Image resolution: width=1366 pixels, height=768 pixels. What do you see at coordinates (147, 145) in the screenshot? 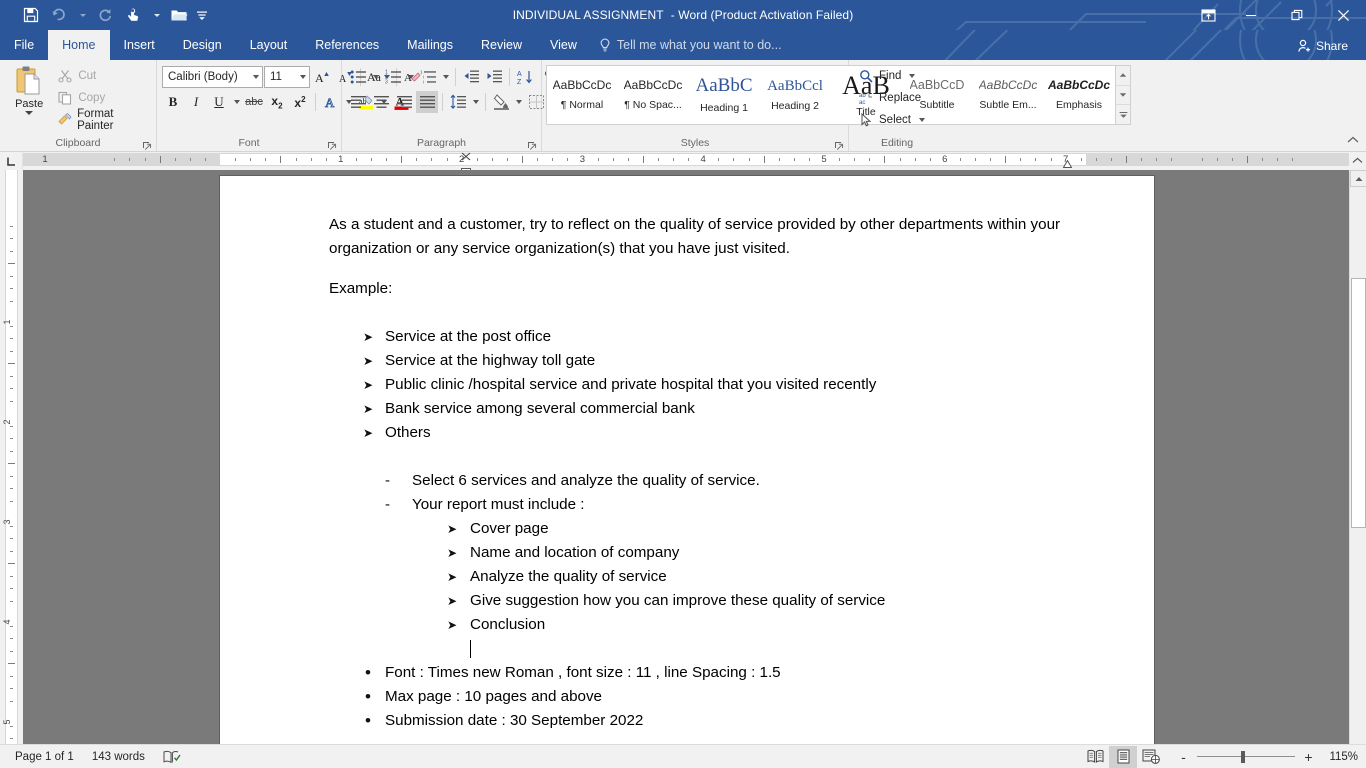
I see `clipboard-dialog-launcher` at bounding box center [147, 145].